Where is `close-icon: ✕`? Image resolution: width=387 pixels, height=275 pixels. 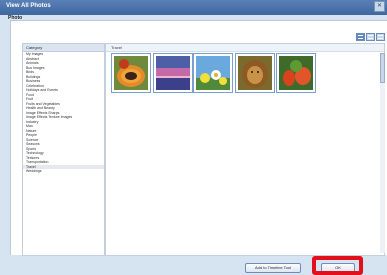
close-icon: ✕ is located at coordinates (379, 6).